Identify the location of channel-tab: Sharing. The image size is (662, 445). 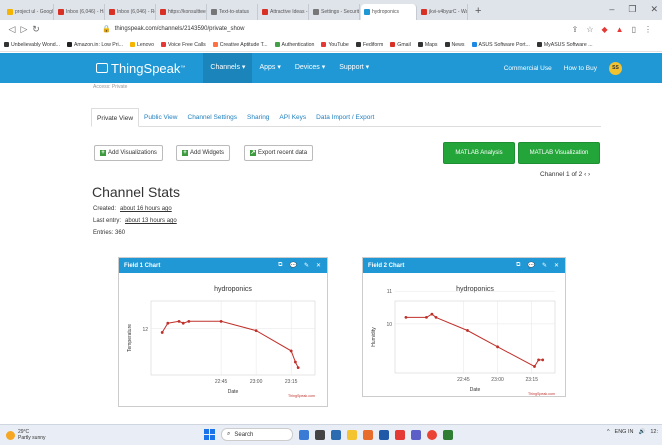
(258, 117).